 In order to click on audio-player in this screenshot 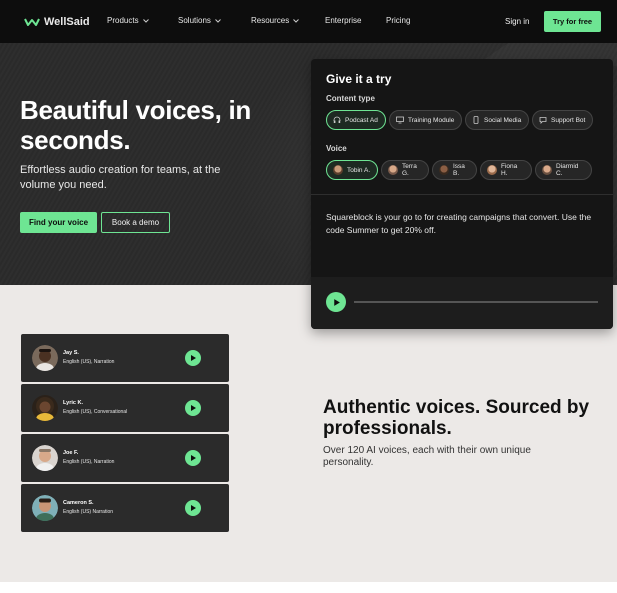, I will do `click(462, 303)`.